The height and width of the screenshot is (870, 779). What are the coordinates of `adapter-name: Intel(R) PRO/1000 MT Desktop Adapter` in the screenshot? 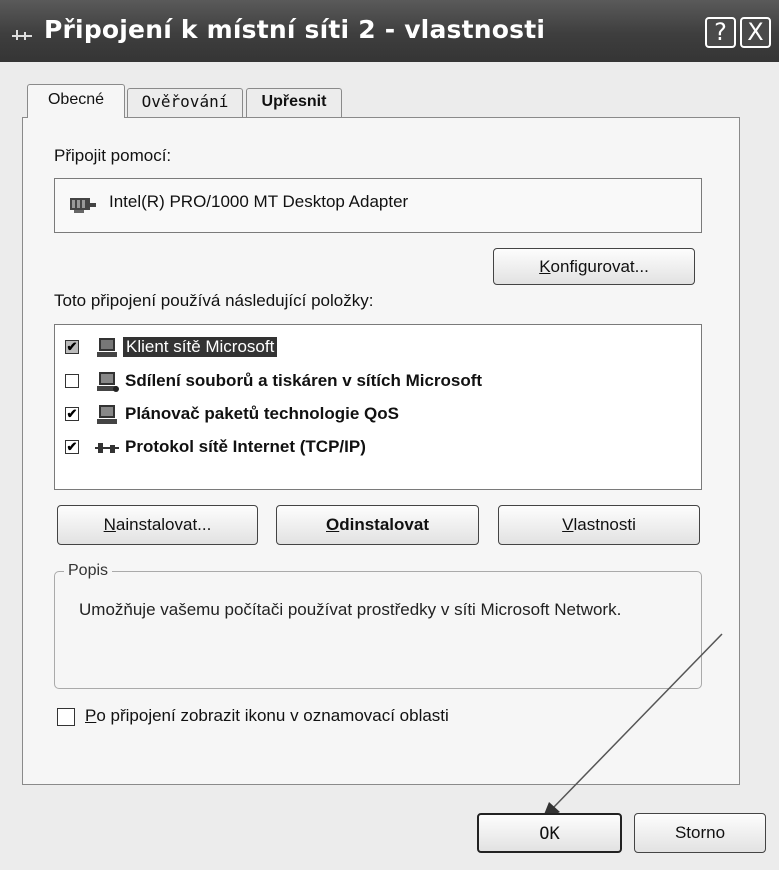 It's located at (259, 201).